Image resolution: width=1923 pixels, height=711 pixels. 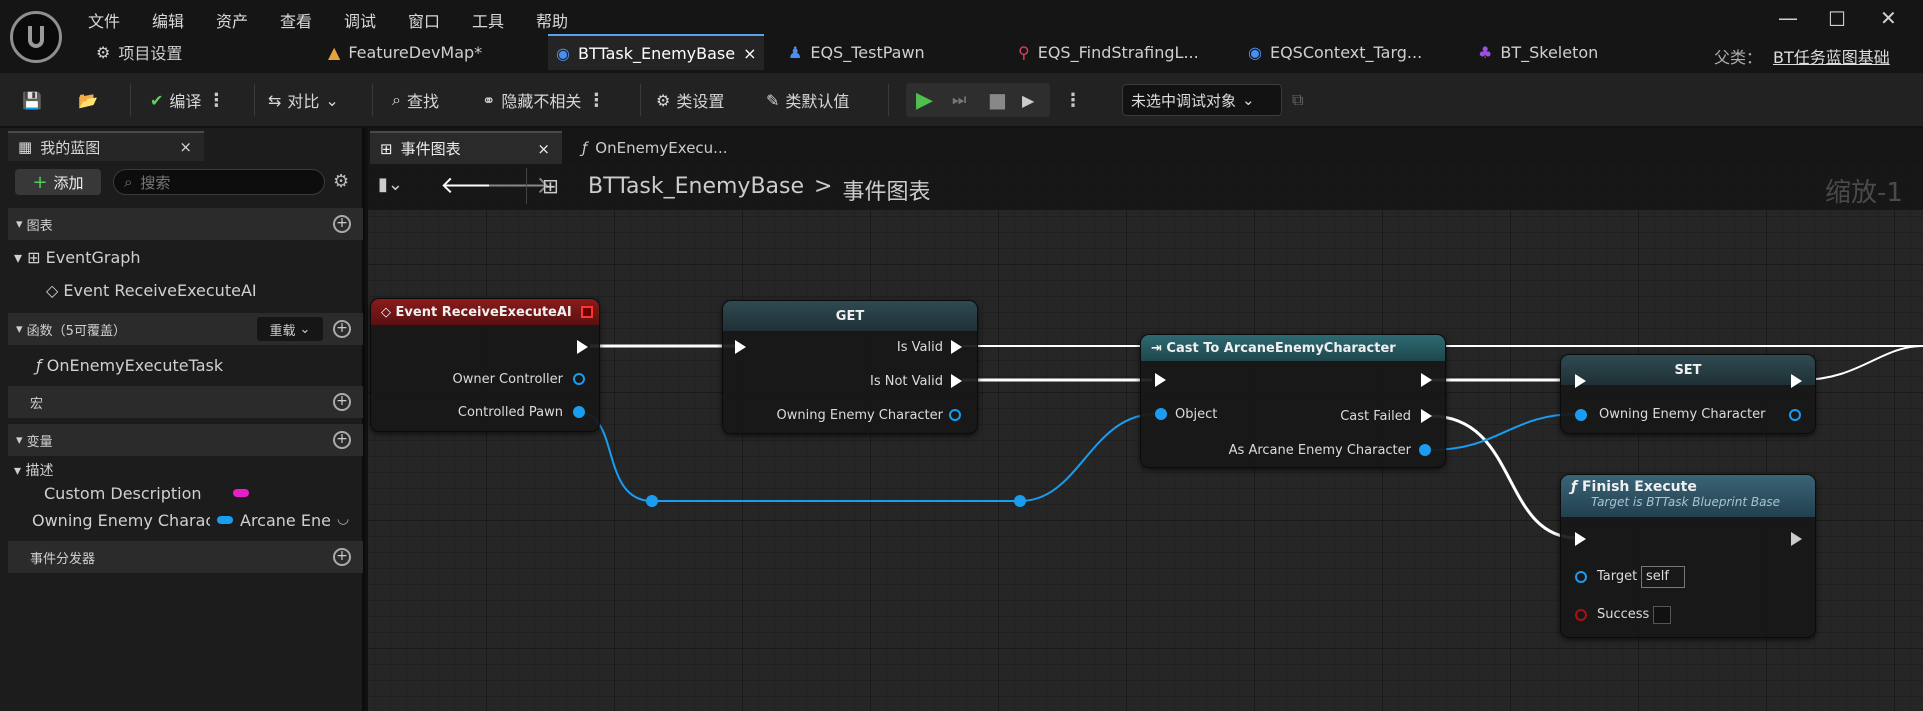 What do you see at coordinates (1686, 502) in the screenshot?
I see `node-subtitle: Target is BTTask Blueprint Base` at bounding box center [1686, 502].